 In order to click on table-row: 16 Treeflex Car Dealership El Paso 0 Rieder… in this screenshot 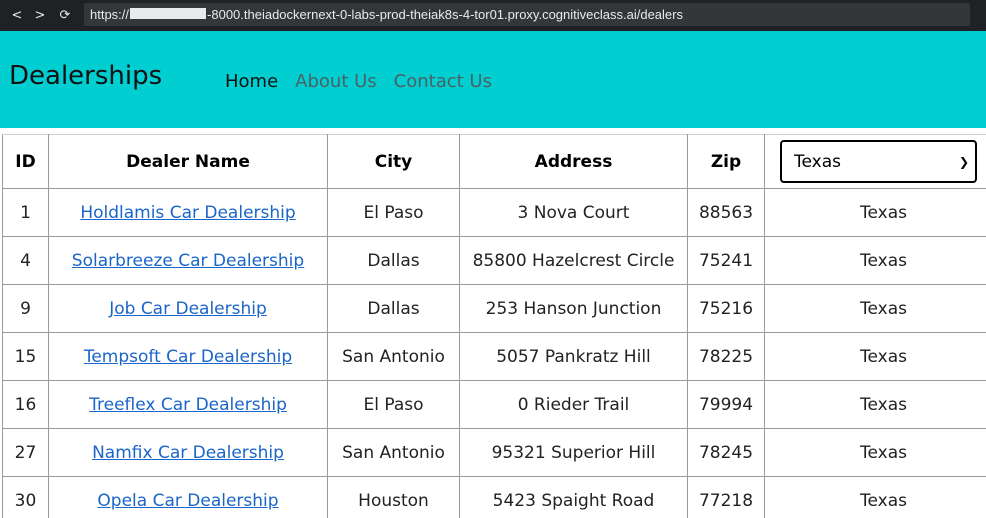, I will do `click(494, 404)`.